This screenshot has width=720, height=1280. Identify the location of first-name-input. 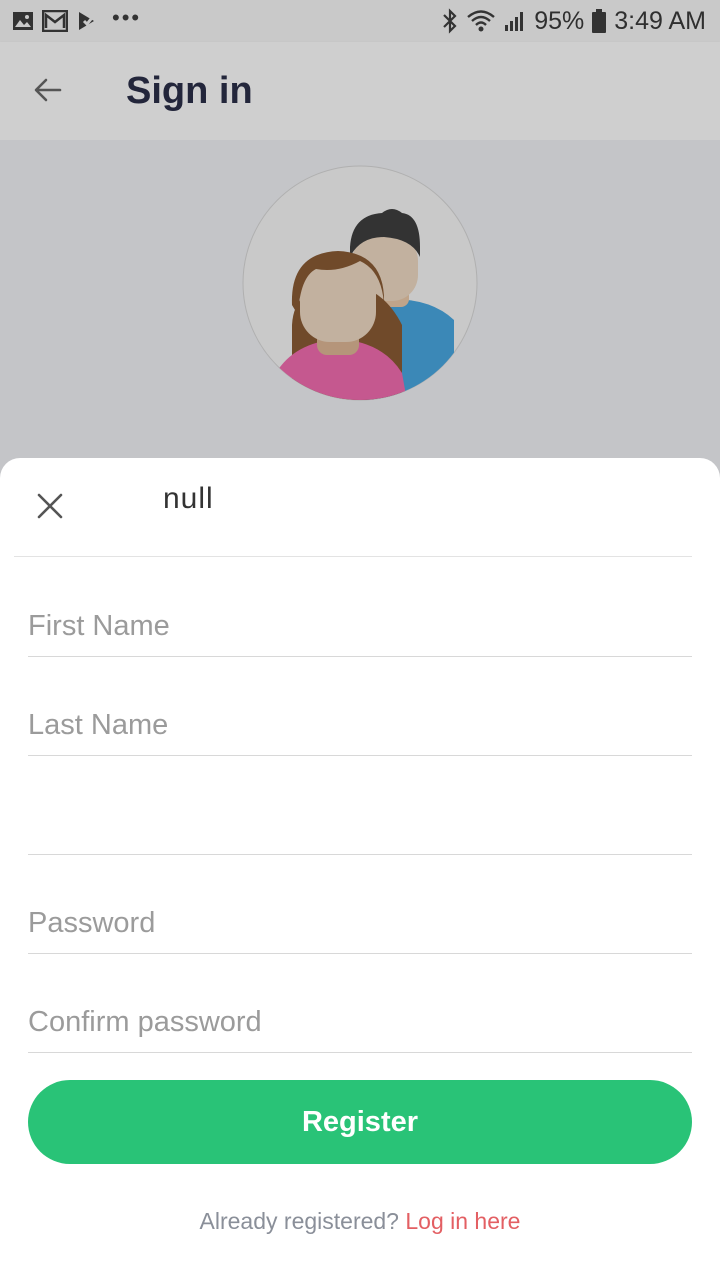
(360, 626).